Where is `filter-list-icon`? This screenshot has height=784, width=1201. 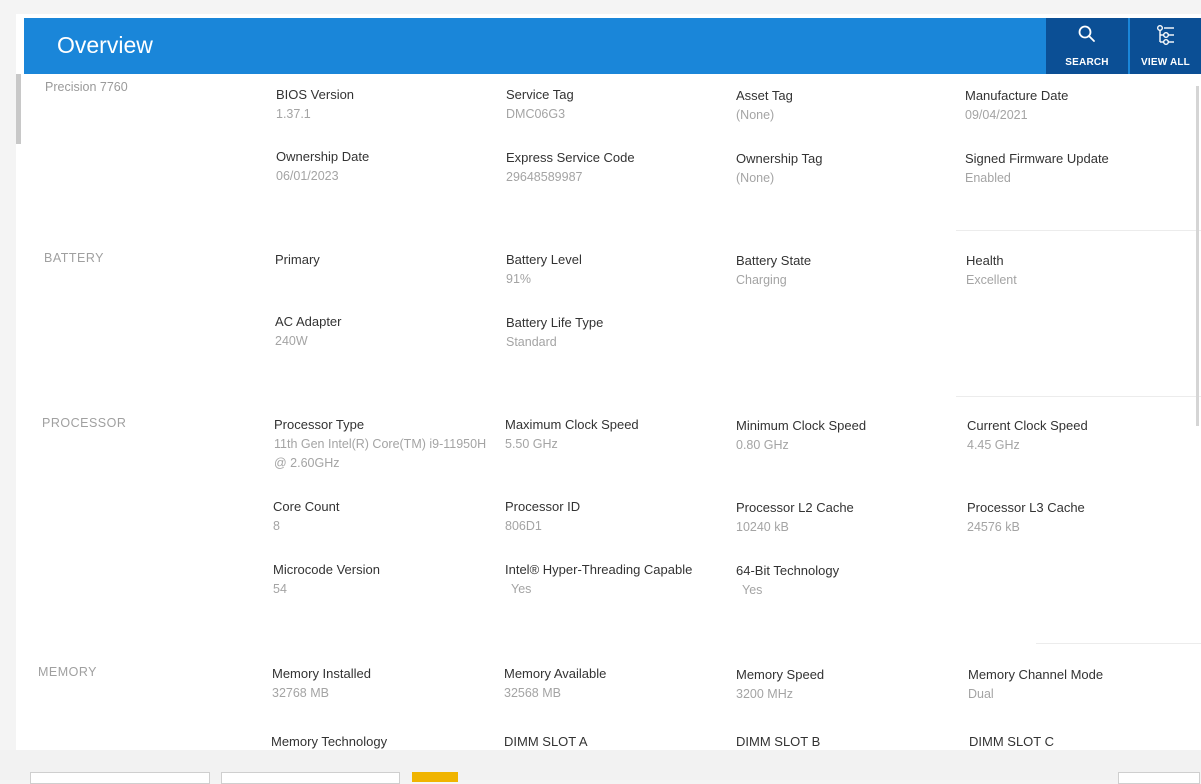 filter-list-icon is located at coordinates (1165, 35).